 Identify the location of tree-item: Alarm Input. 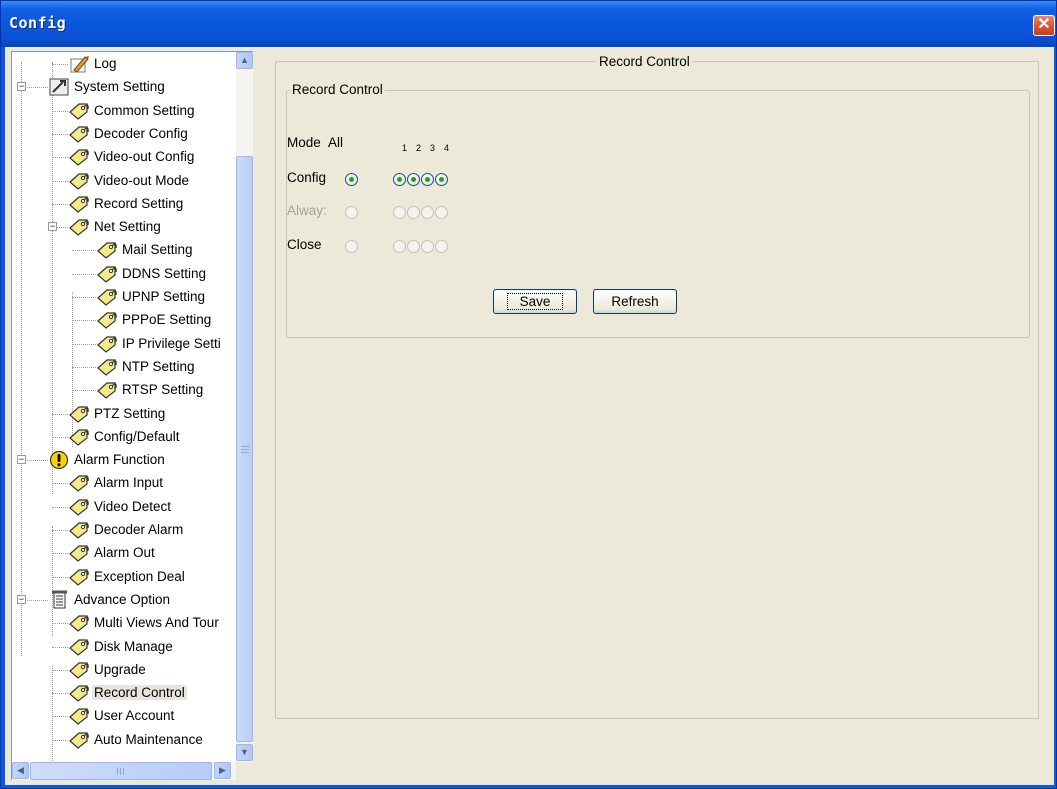
(124, 483).